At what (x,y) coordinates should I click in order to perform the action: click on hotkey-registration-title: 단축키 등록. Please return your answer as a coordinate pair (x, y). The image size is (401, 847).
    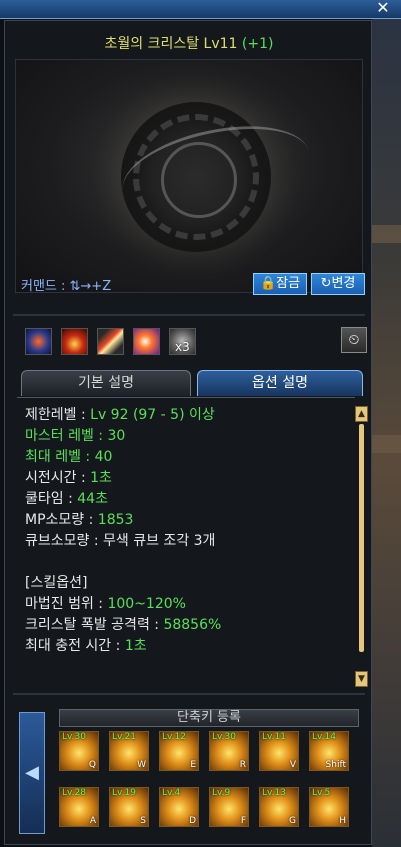
    Looking at the image, I should click on (209, 718).